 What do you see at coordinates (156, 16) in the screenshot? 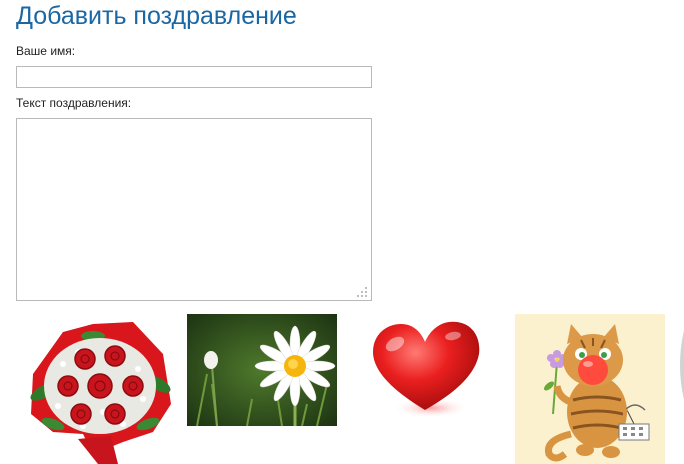
I see `page-title: Добавить поздравление` at bounding box center [156, 16].